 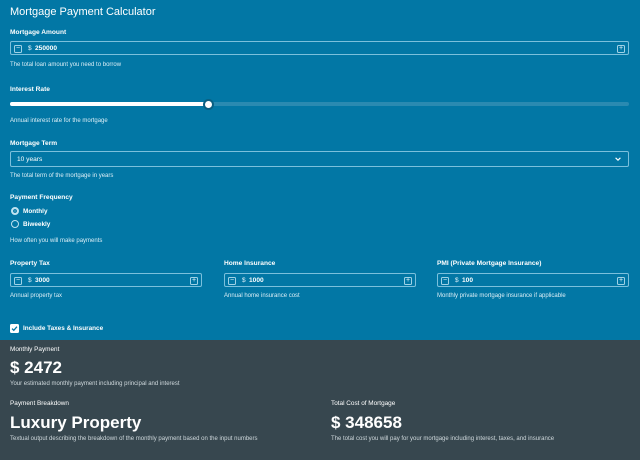 What do you see at coordinates (467, 280) in the screenshot?
I see `pmi-value: 100` at bounding box center [467, 280].